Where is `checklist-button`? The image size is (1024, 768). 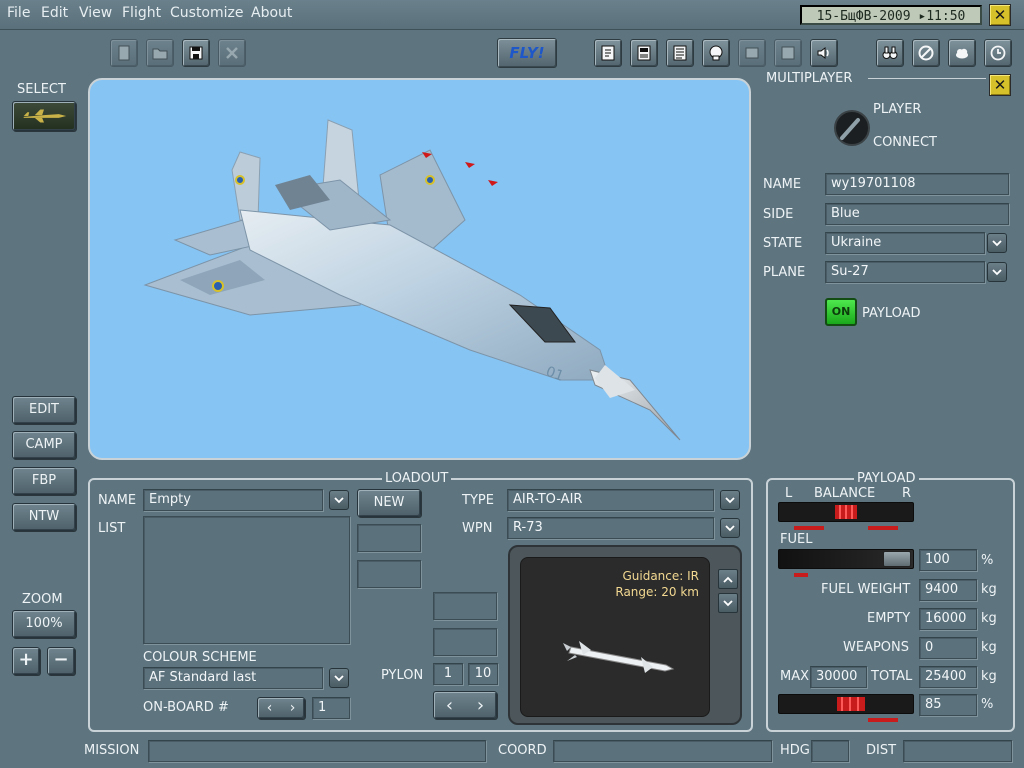 checklist-button is located at coordinates (680, 53).